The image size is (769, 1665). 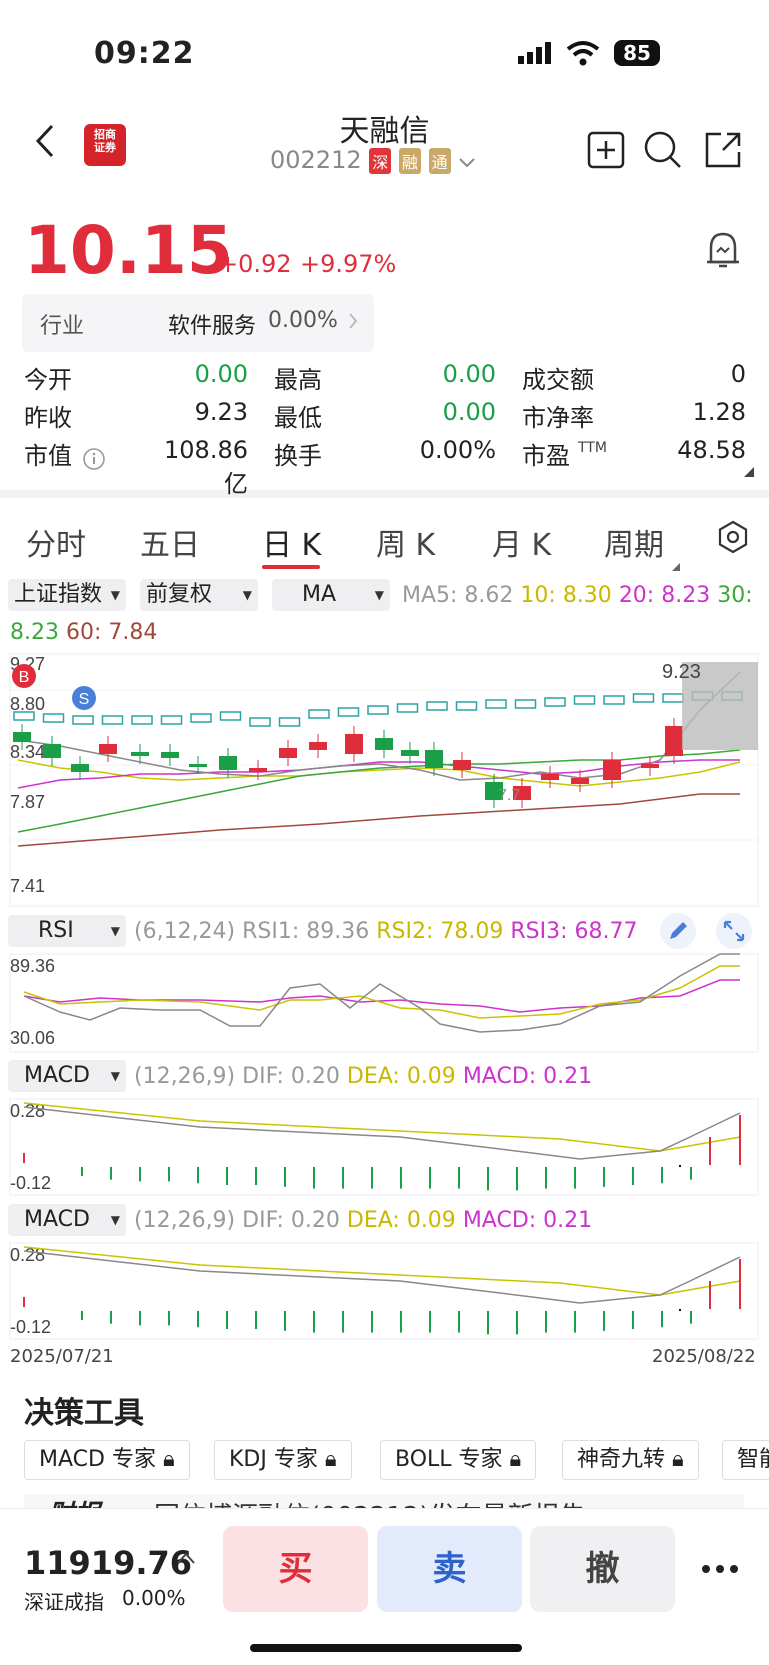 I want to click on index-select: 上证指数 ▼, so click(x=67, y=595).